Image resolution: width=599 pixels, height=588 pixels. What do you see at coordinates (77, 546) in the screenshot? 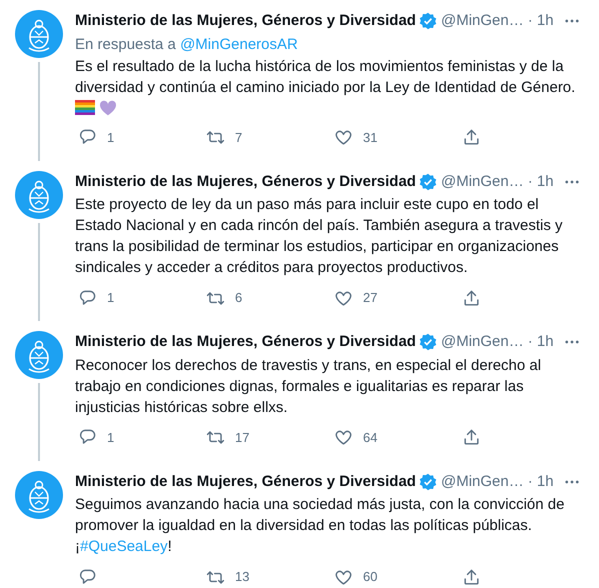
I see `tweet-text: ¡` at bounding box center [77, 546].